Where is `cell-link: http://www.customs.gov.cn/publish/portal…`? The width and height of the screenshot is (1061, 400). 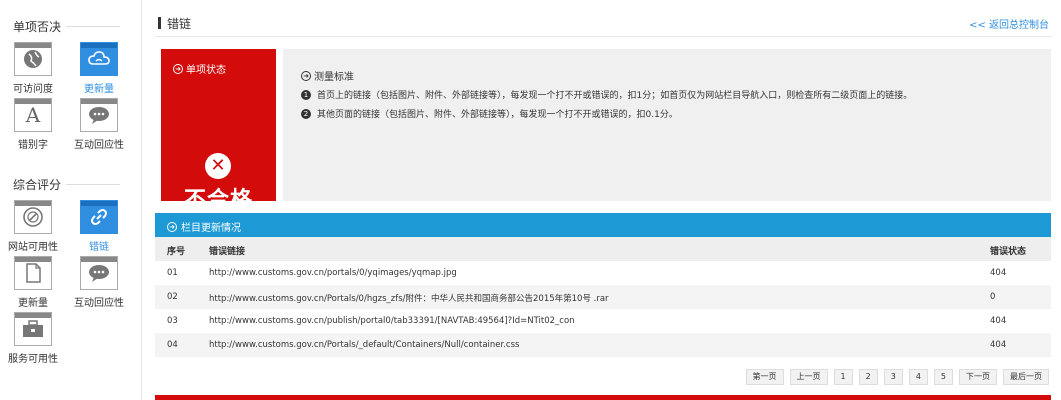
cell-link: http://www.customs.gov.cn/publish/portal… is located at coordinates (392, 321).